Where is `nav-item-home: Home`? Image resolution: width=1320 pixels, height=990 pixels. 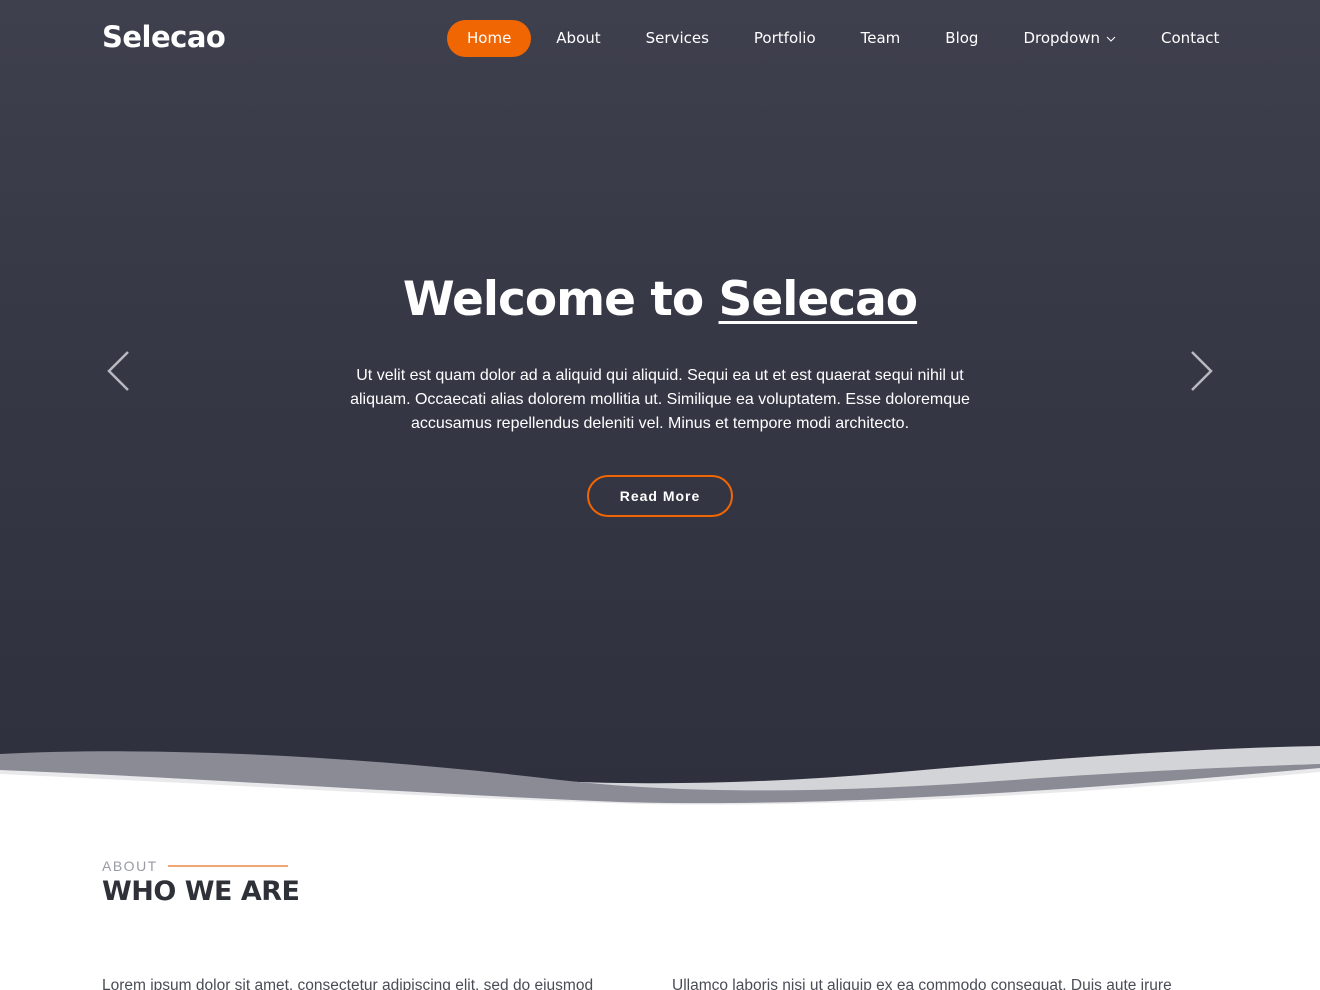
nav-item-home: Home is located at coordinates (489, 38).